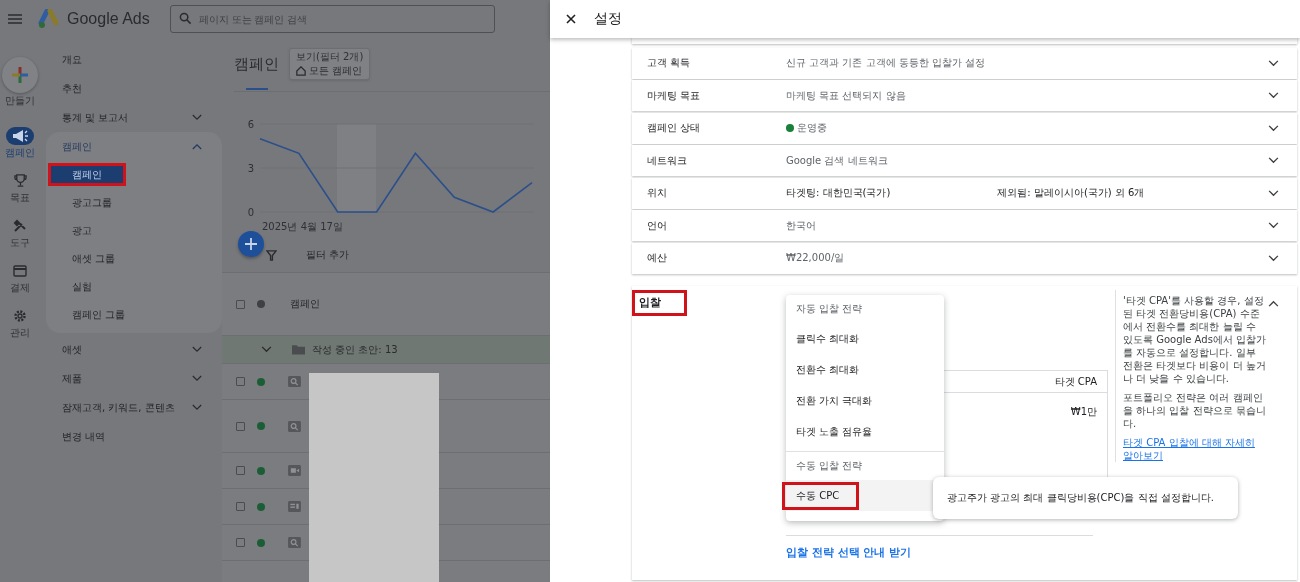  What do you see at coordinates (305, 304) in the screenshot?
I see `column-header: 캠페인` at bounding box center [305, 304].